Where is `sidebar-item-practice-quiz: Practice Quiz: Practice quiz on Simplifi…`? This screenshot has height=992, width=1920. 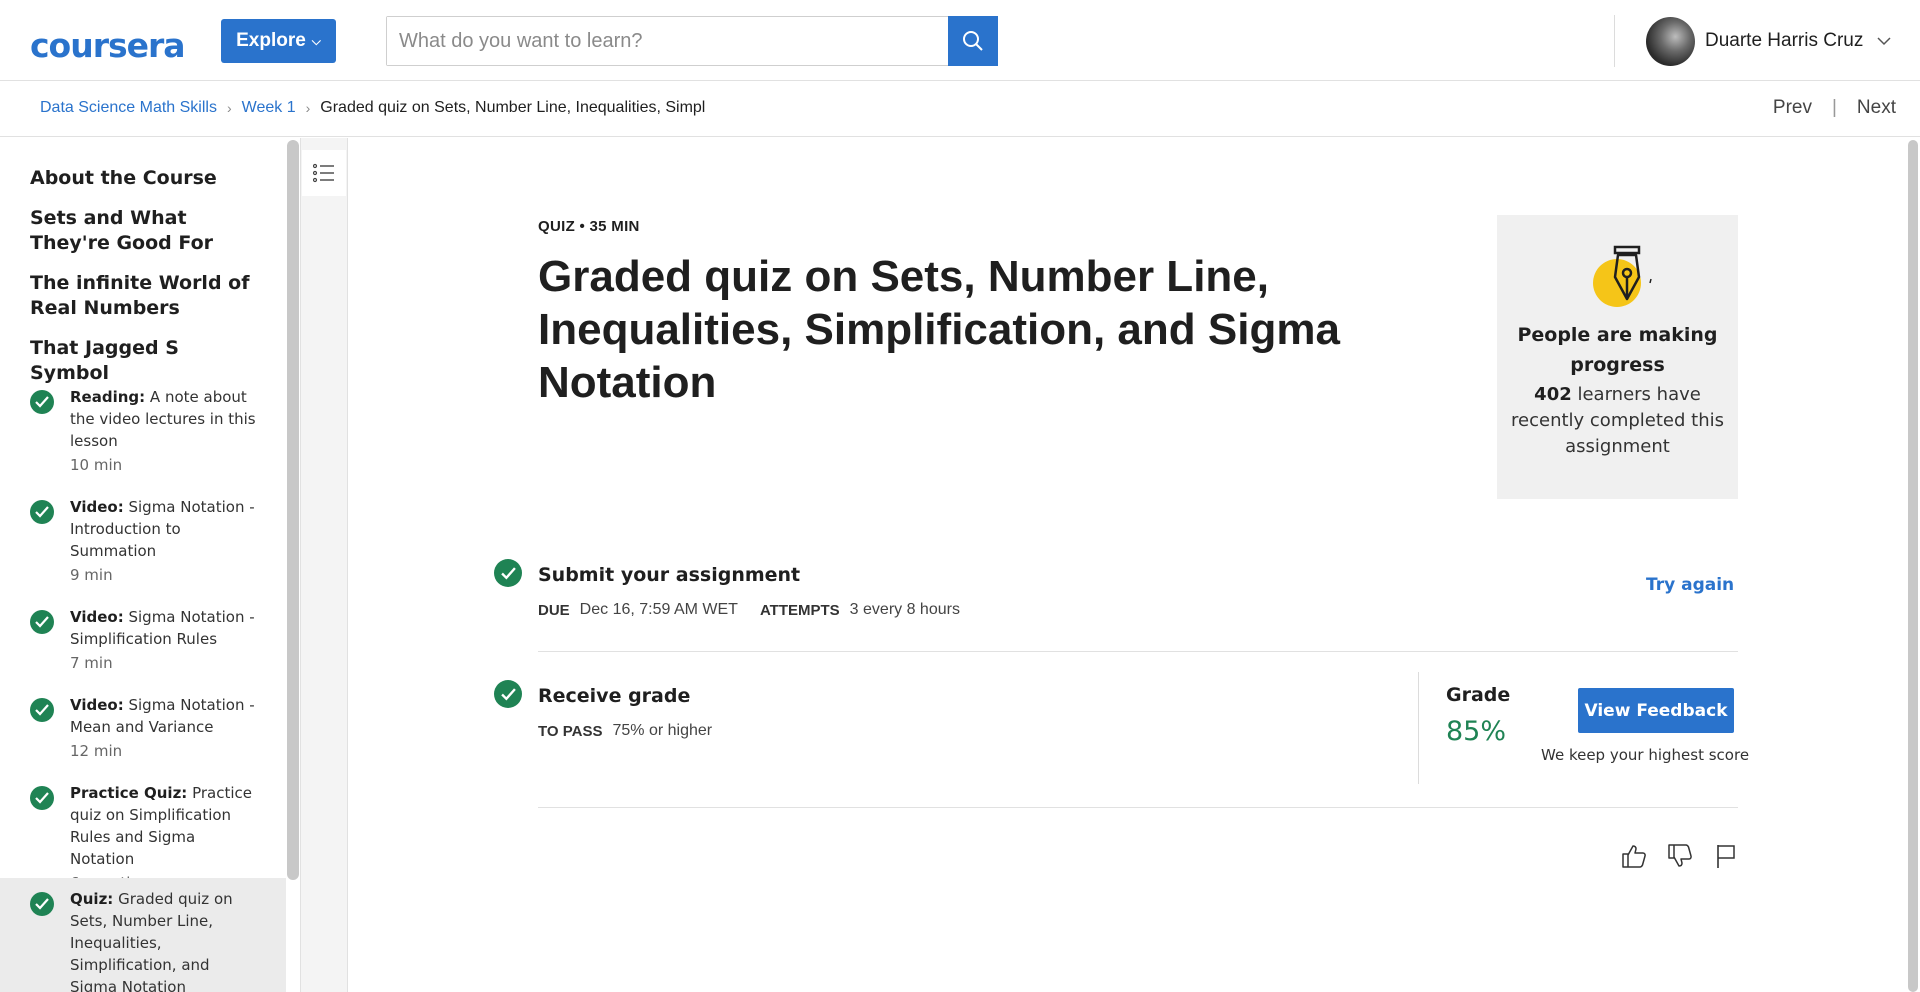
sidebar-item-practice-quiz: Practice Quiz: Practice quiz on Simplifi… is located at coordinates (143, 832).